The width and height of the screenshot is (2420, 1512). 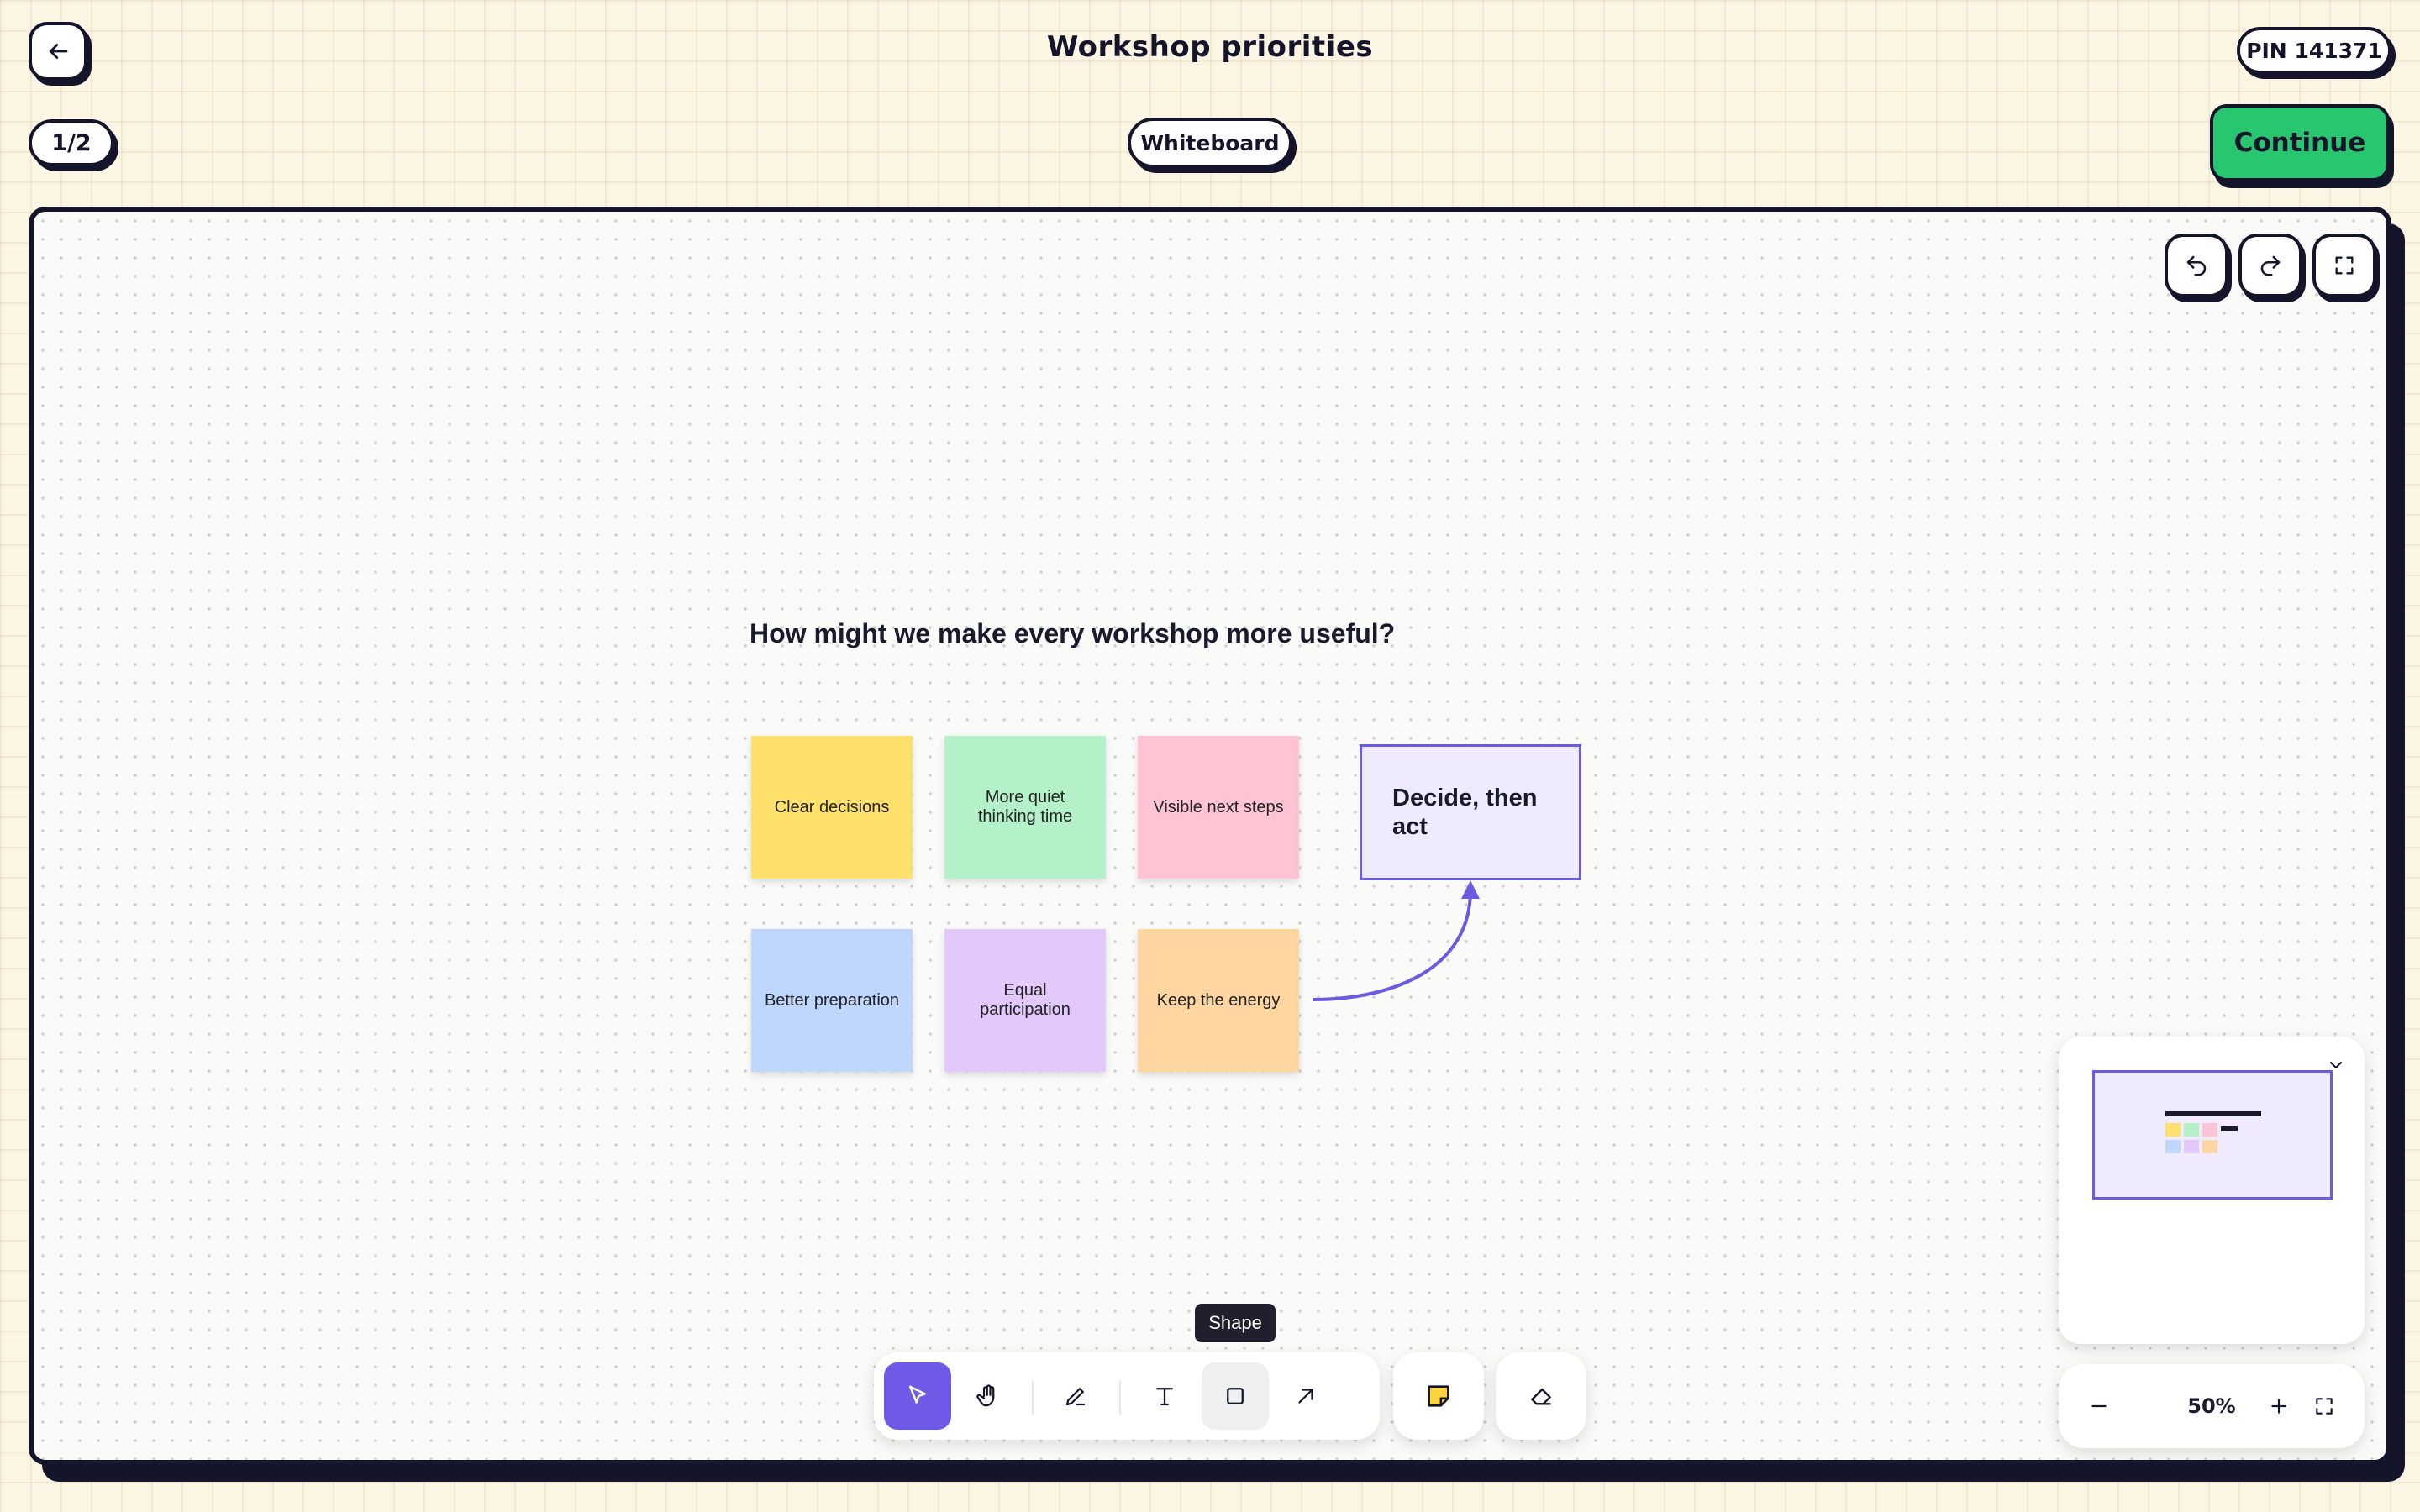 I want to click on minus-icon, so click(x=2099, y=1406).